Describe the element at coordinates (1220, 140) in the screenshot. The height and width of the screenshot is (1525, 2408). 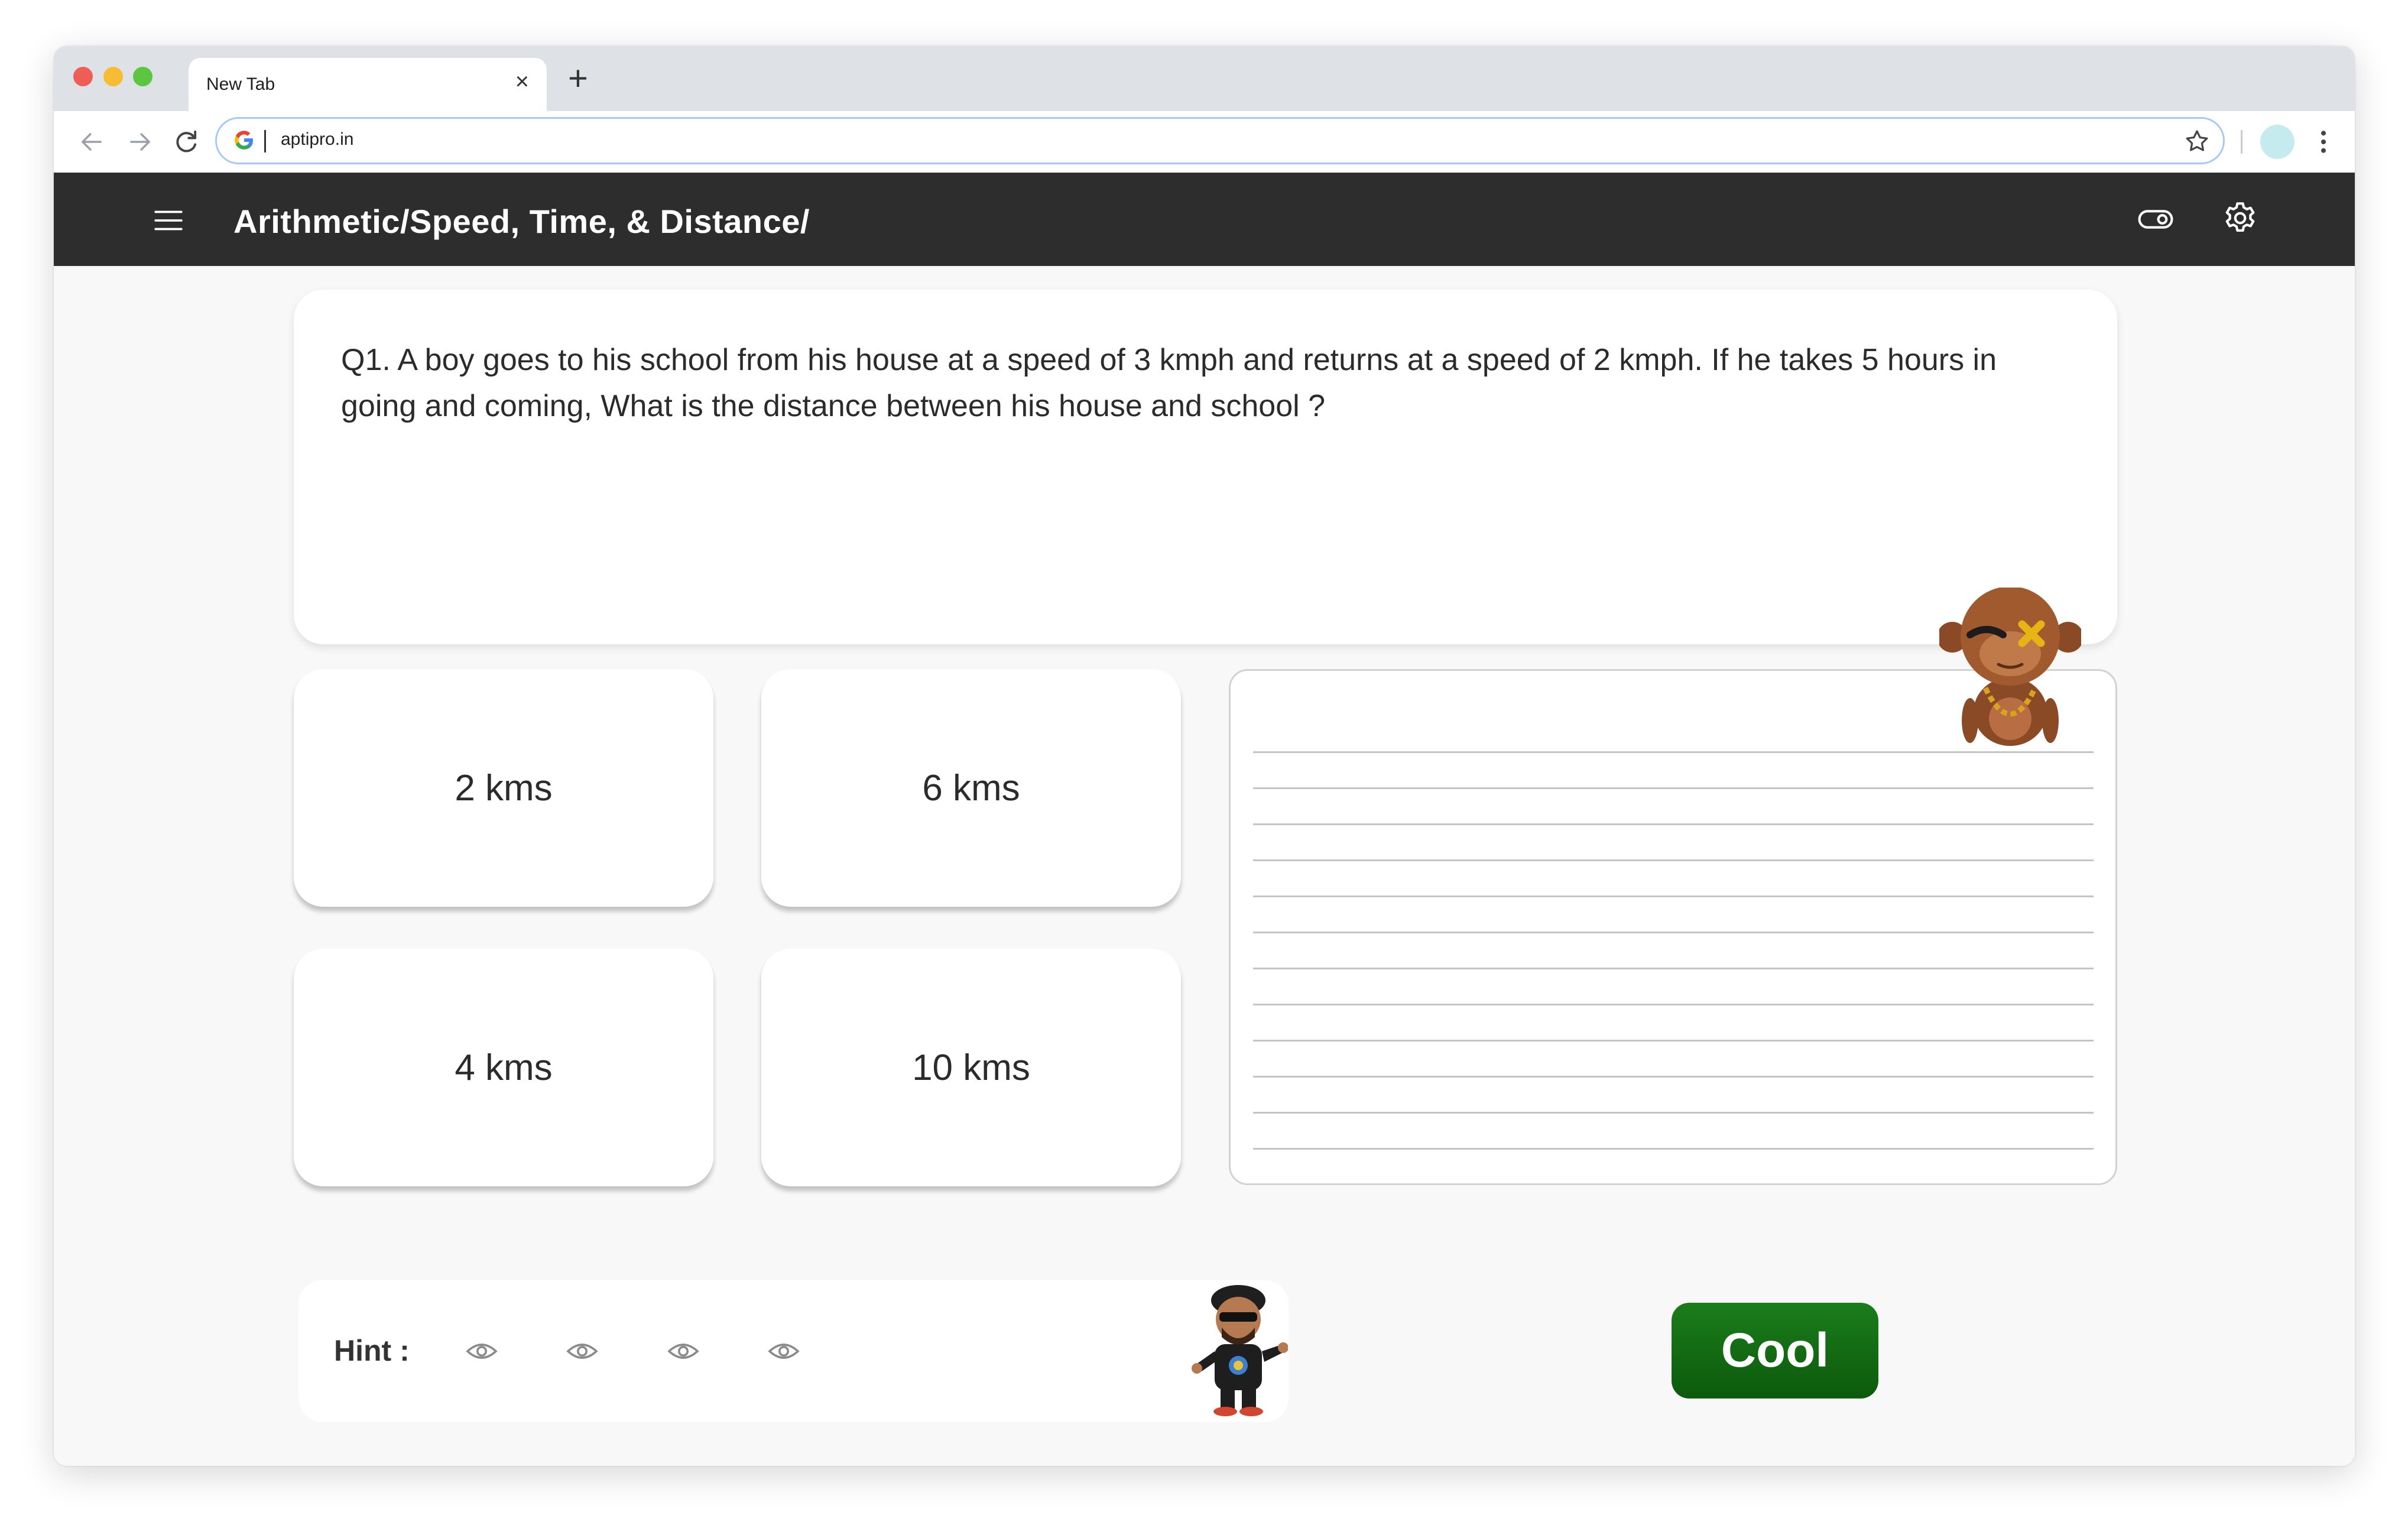
I see `address-bar: aptipro.in` at that location.